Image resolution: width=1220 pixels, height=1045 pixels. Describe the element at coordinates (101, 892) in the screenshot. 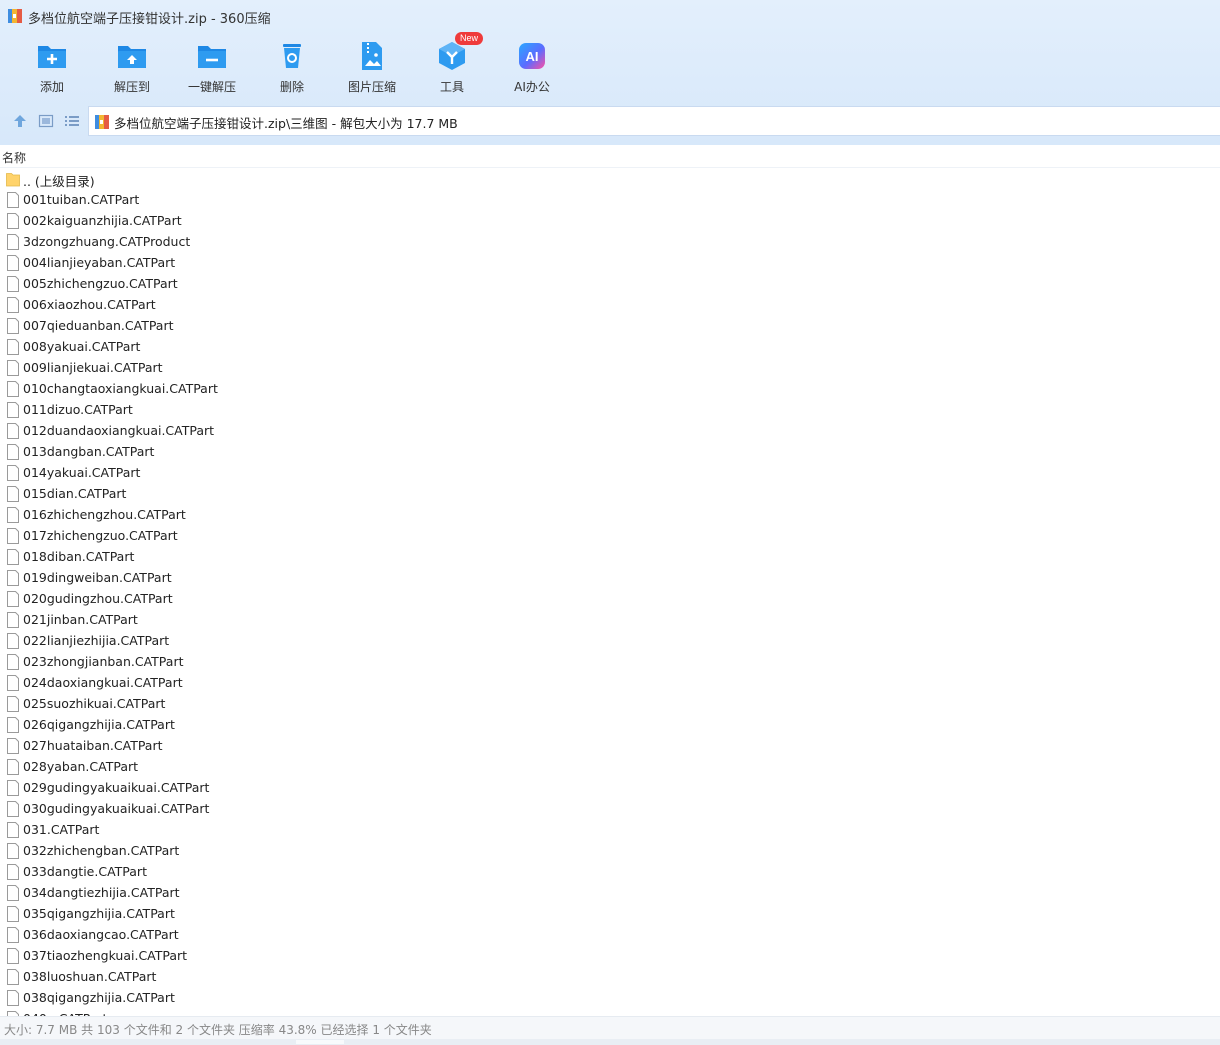

I see `file-name: 034dangtiezhijia.CATPart` at that location.